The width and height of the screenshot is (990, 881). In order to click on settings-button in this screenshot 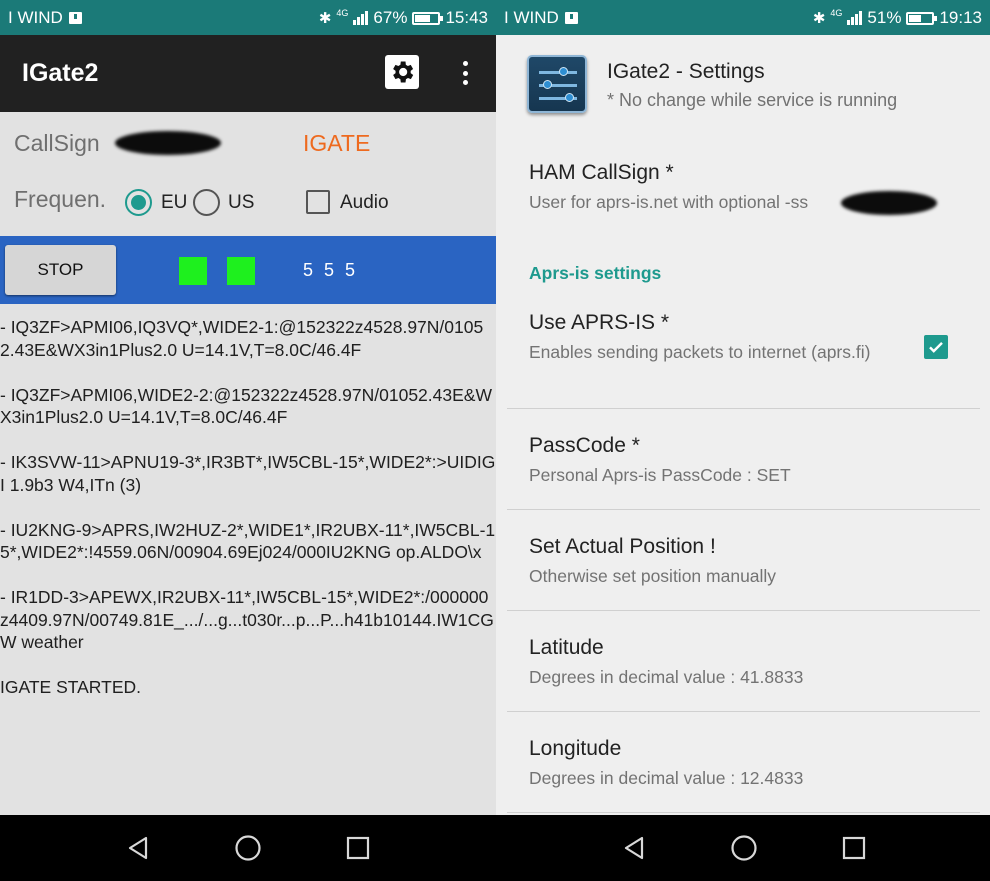, I will do `click(402, 72)`.